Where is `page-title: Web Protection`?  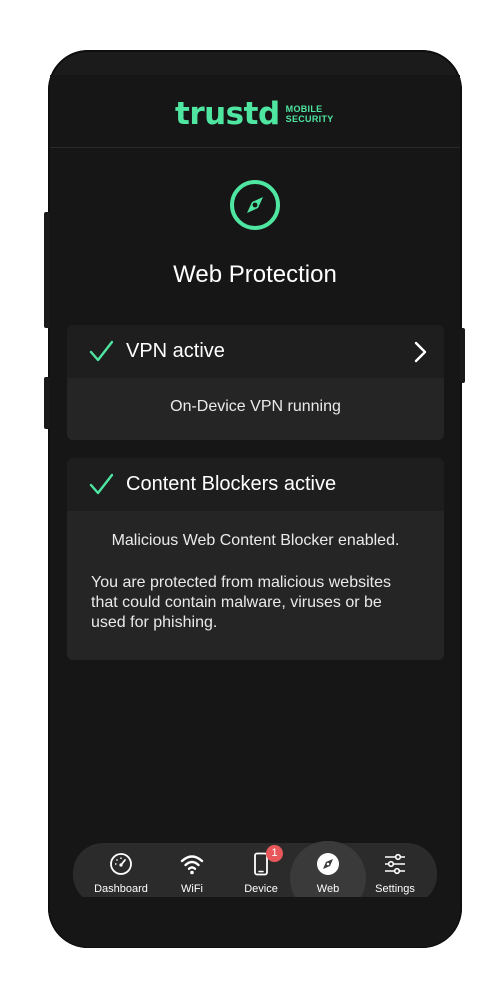
page-title: Web Protection is located at coordinates (255, 274).